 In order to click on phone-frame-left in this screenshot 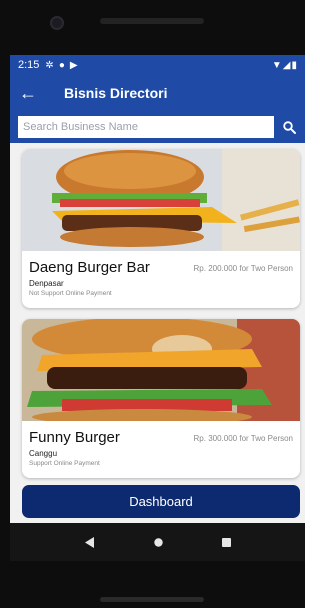, I will do `click(5, 308)`.